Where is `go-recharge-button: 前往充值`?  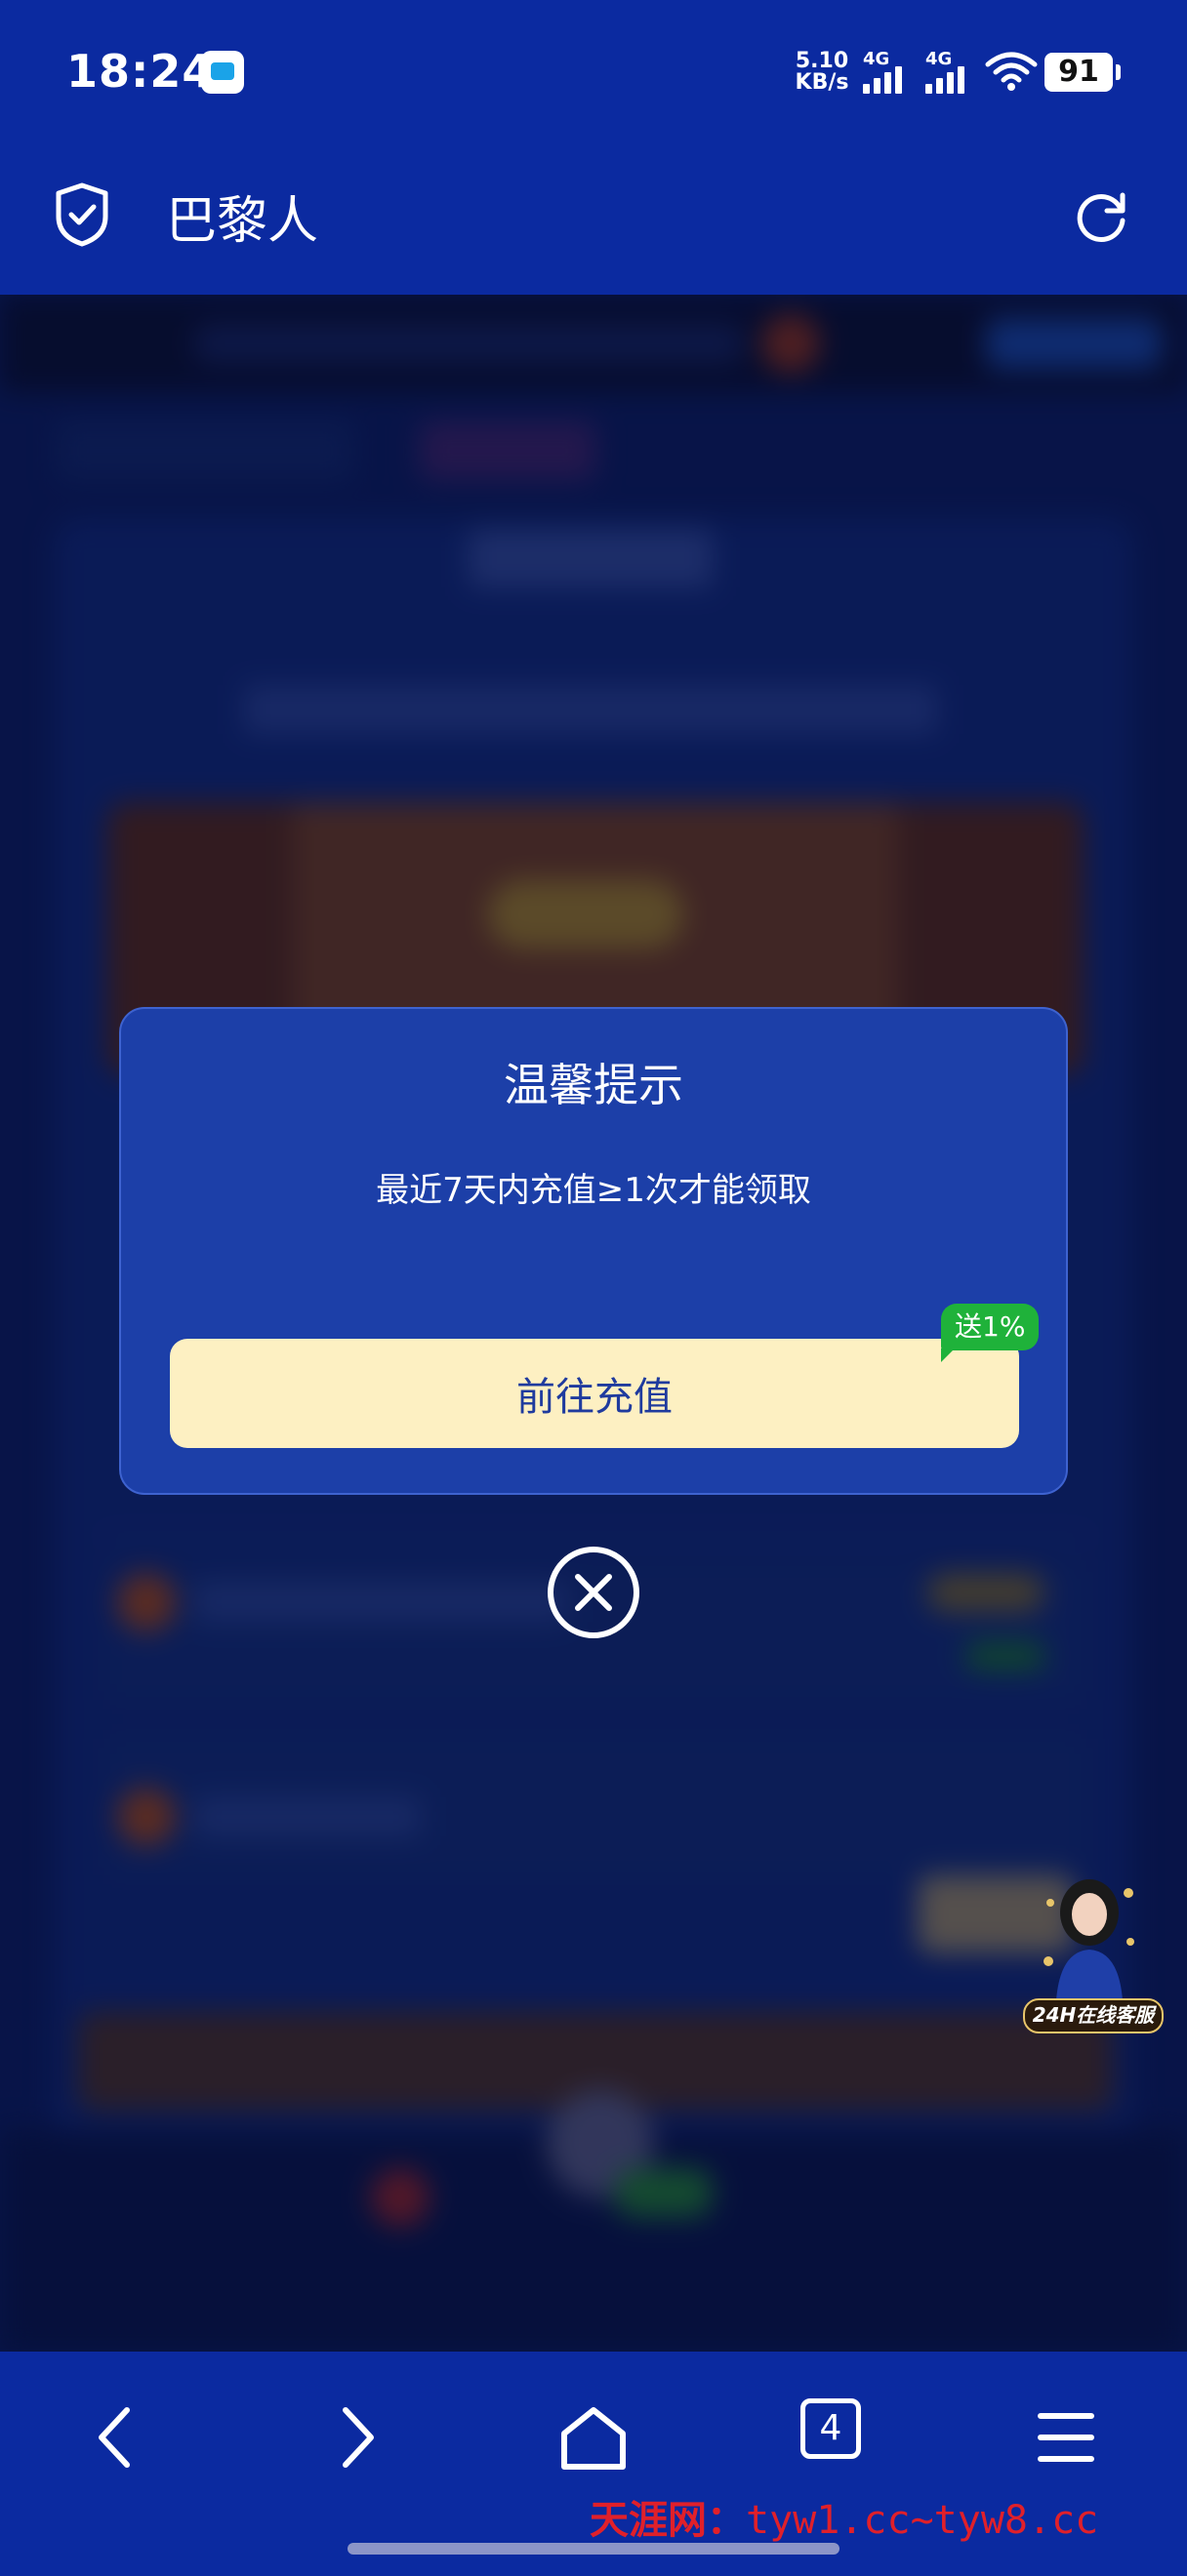
go-recharge-button: 前往充值 is located at coordinates (594, 1393).